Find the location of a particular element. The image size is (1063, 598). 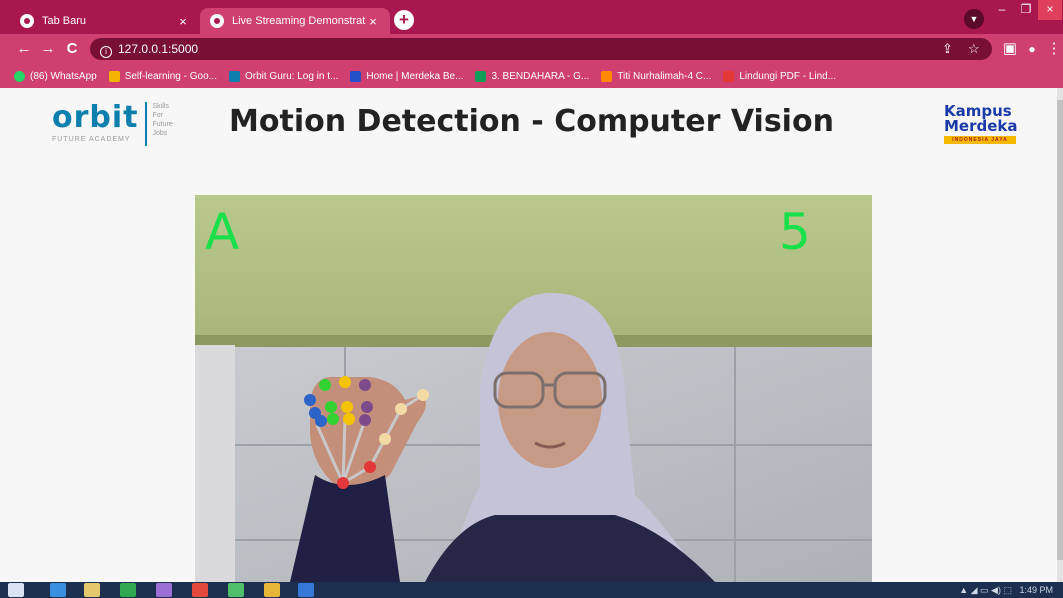

merdeka-word: Merdeka is located at coordinates (981, 126).